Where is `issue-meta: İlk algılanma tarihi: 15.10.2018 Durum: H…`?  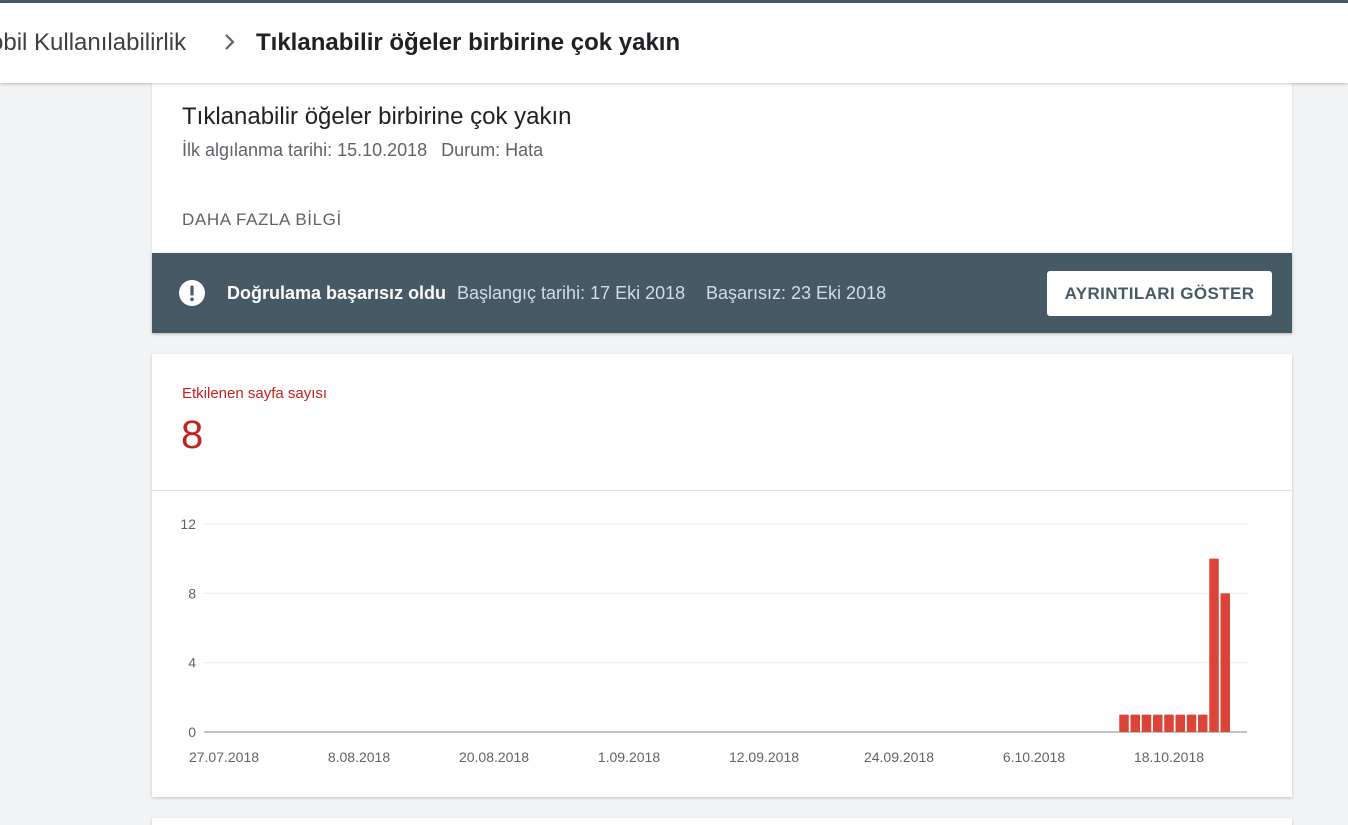
issue-meta: İlk algılanma tarihi: 15.10.2018 Durum: H… is located at coordinates (362, 150).